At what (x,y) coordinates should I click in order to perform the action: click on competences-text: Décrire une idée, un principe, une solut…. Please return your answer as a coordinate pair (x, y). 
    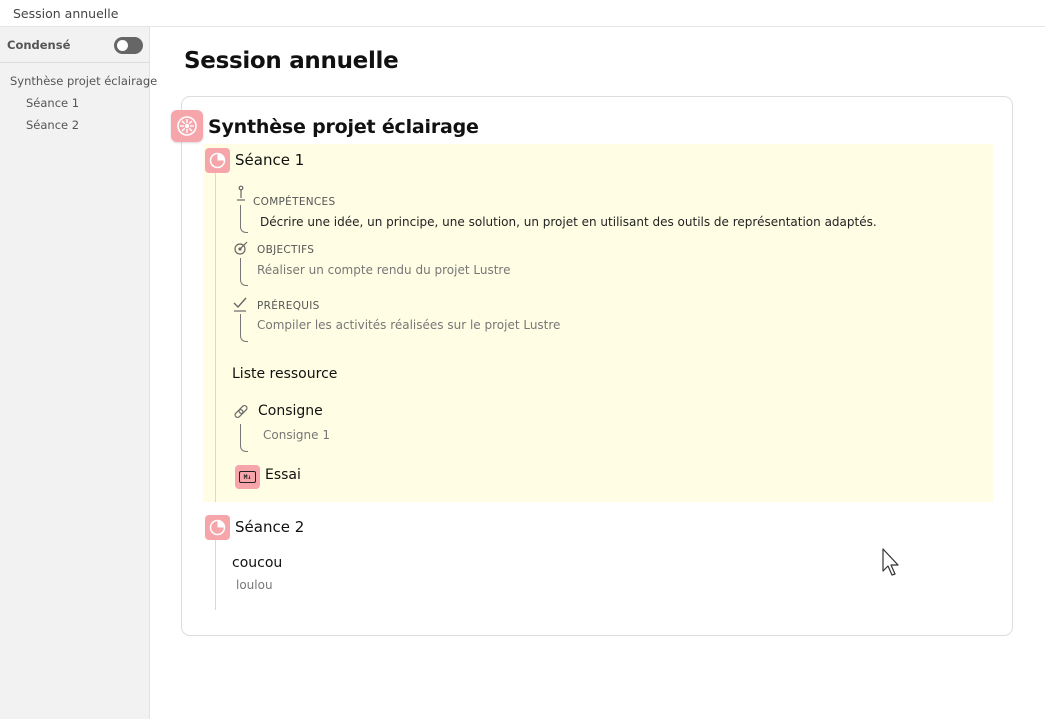
    Looking at the image, I should click on (568, 222).